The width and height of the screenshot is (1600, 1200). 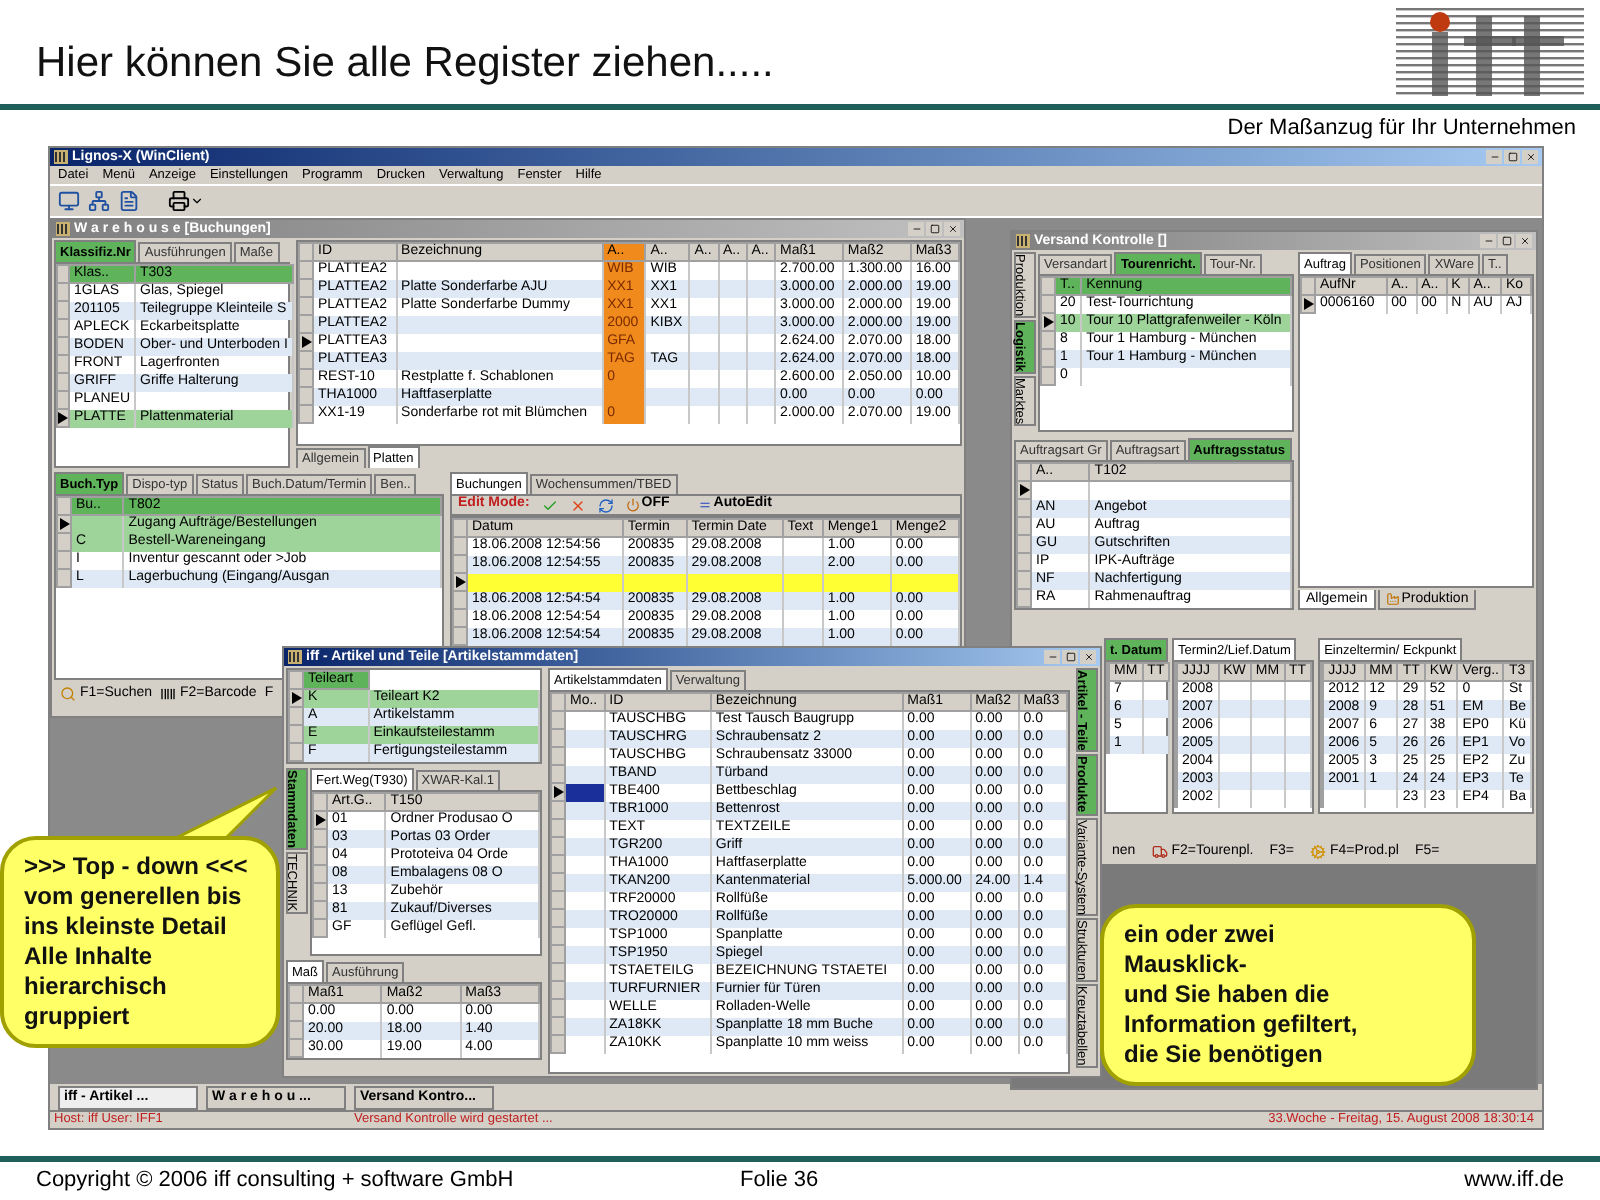 I want to click on barcode-icon, so click(x=168, y=694).